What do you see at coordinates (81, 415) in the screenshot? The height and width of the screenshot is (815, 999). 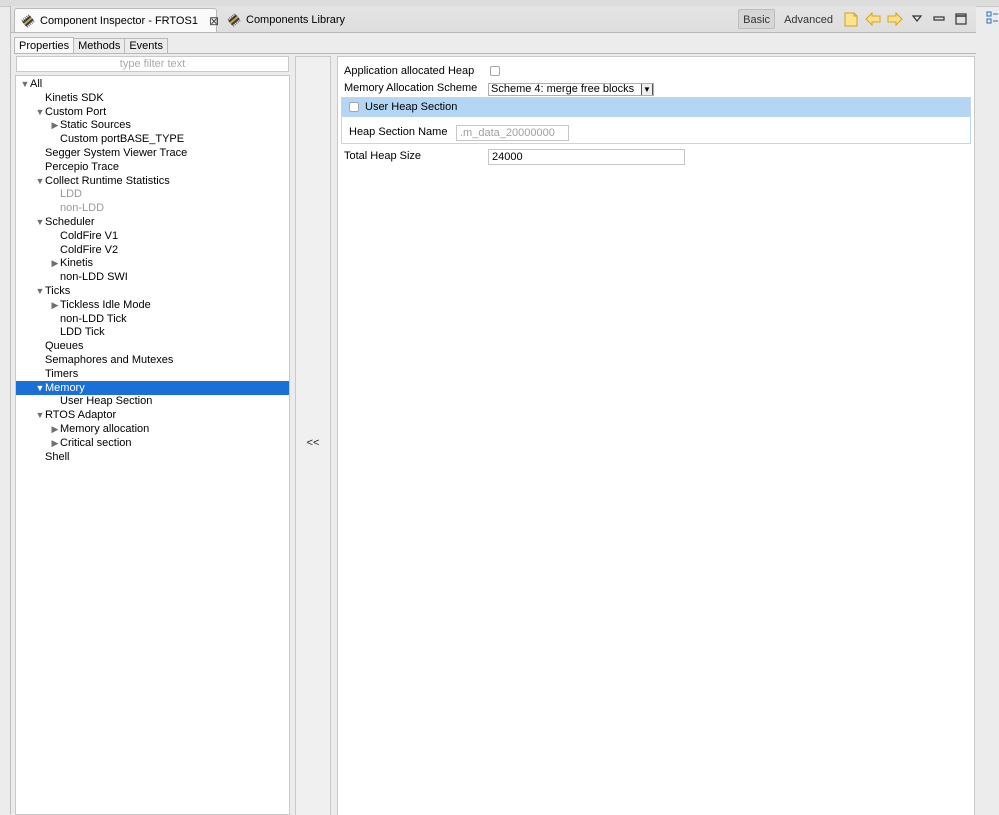 I see `tree-item-label: RTOS Adaptor` at bounding box center [81, 415].